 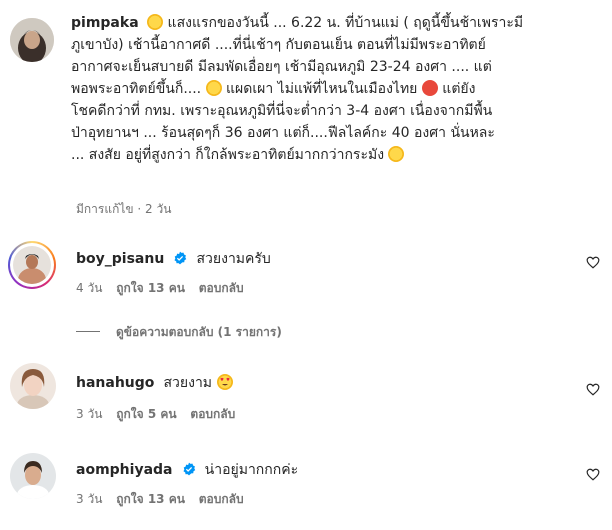 I want to click on comment-text: น่าอยู่มากกกค่ะ, so click(x=251, y=470).